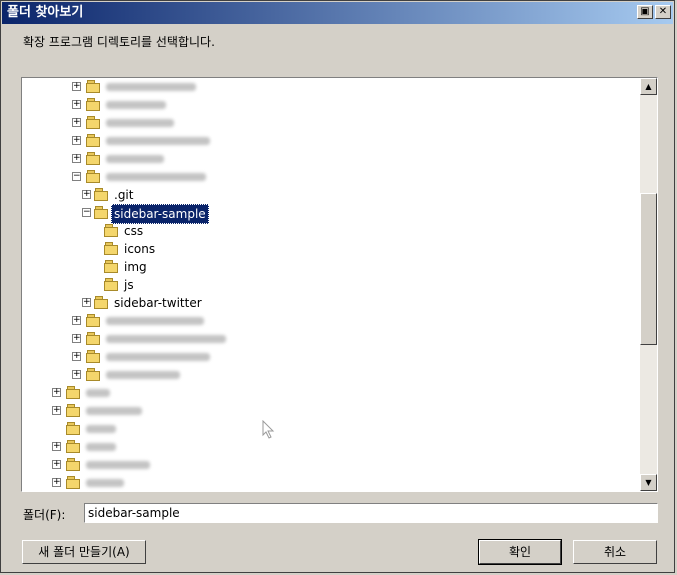 This screenshot has height=575, width=677. Describe the element at coordinates (648, 269) in the screenshot. I see `scroll-thumb` at that location.